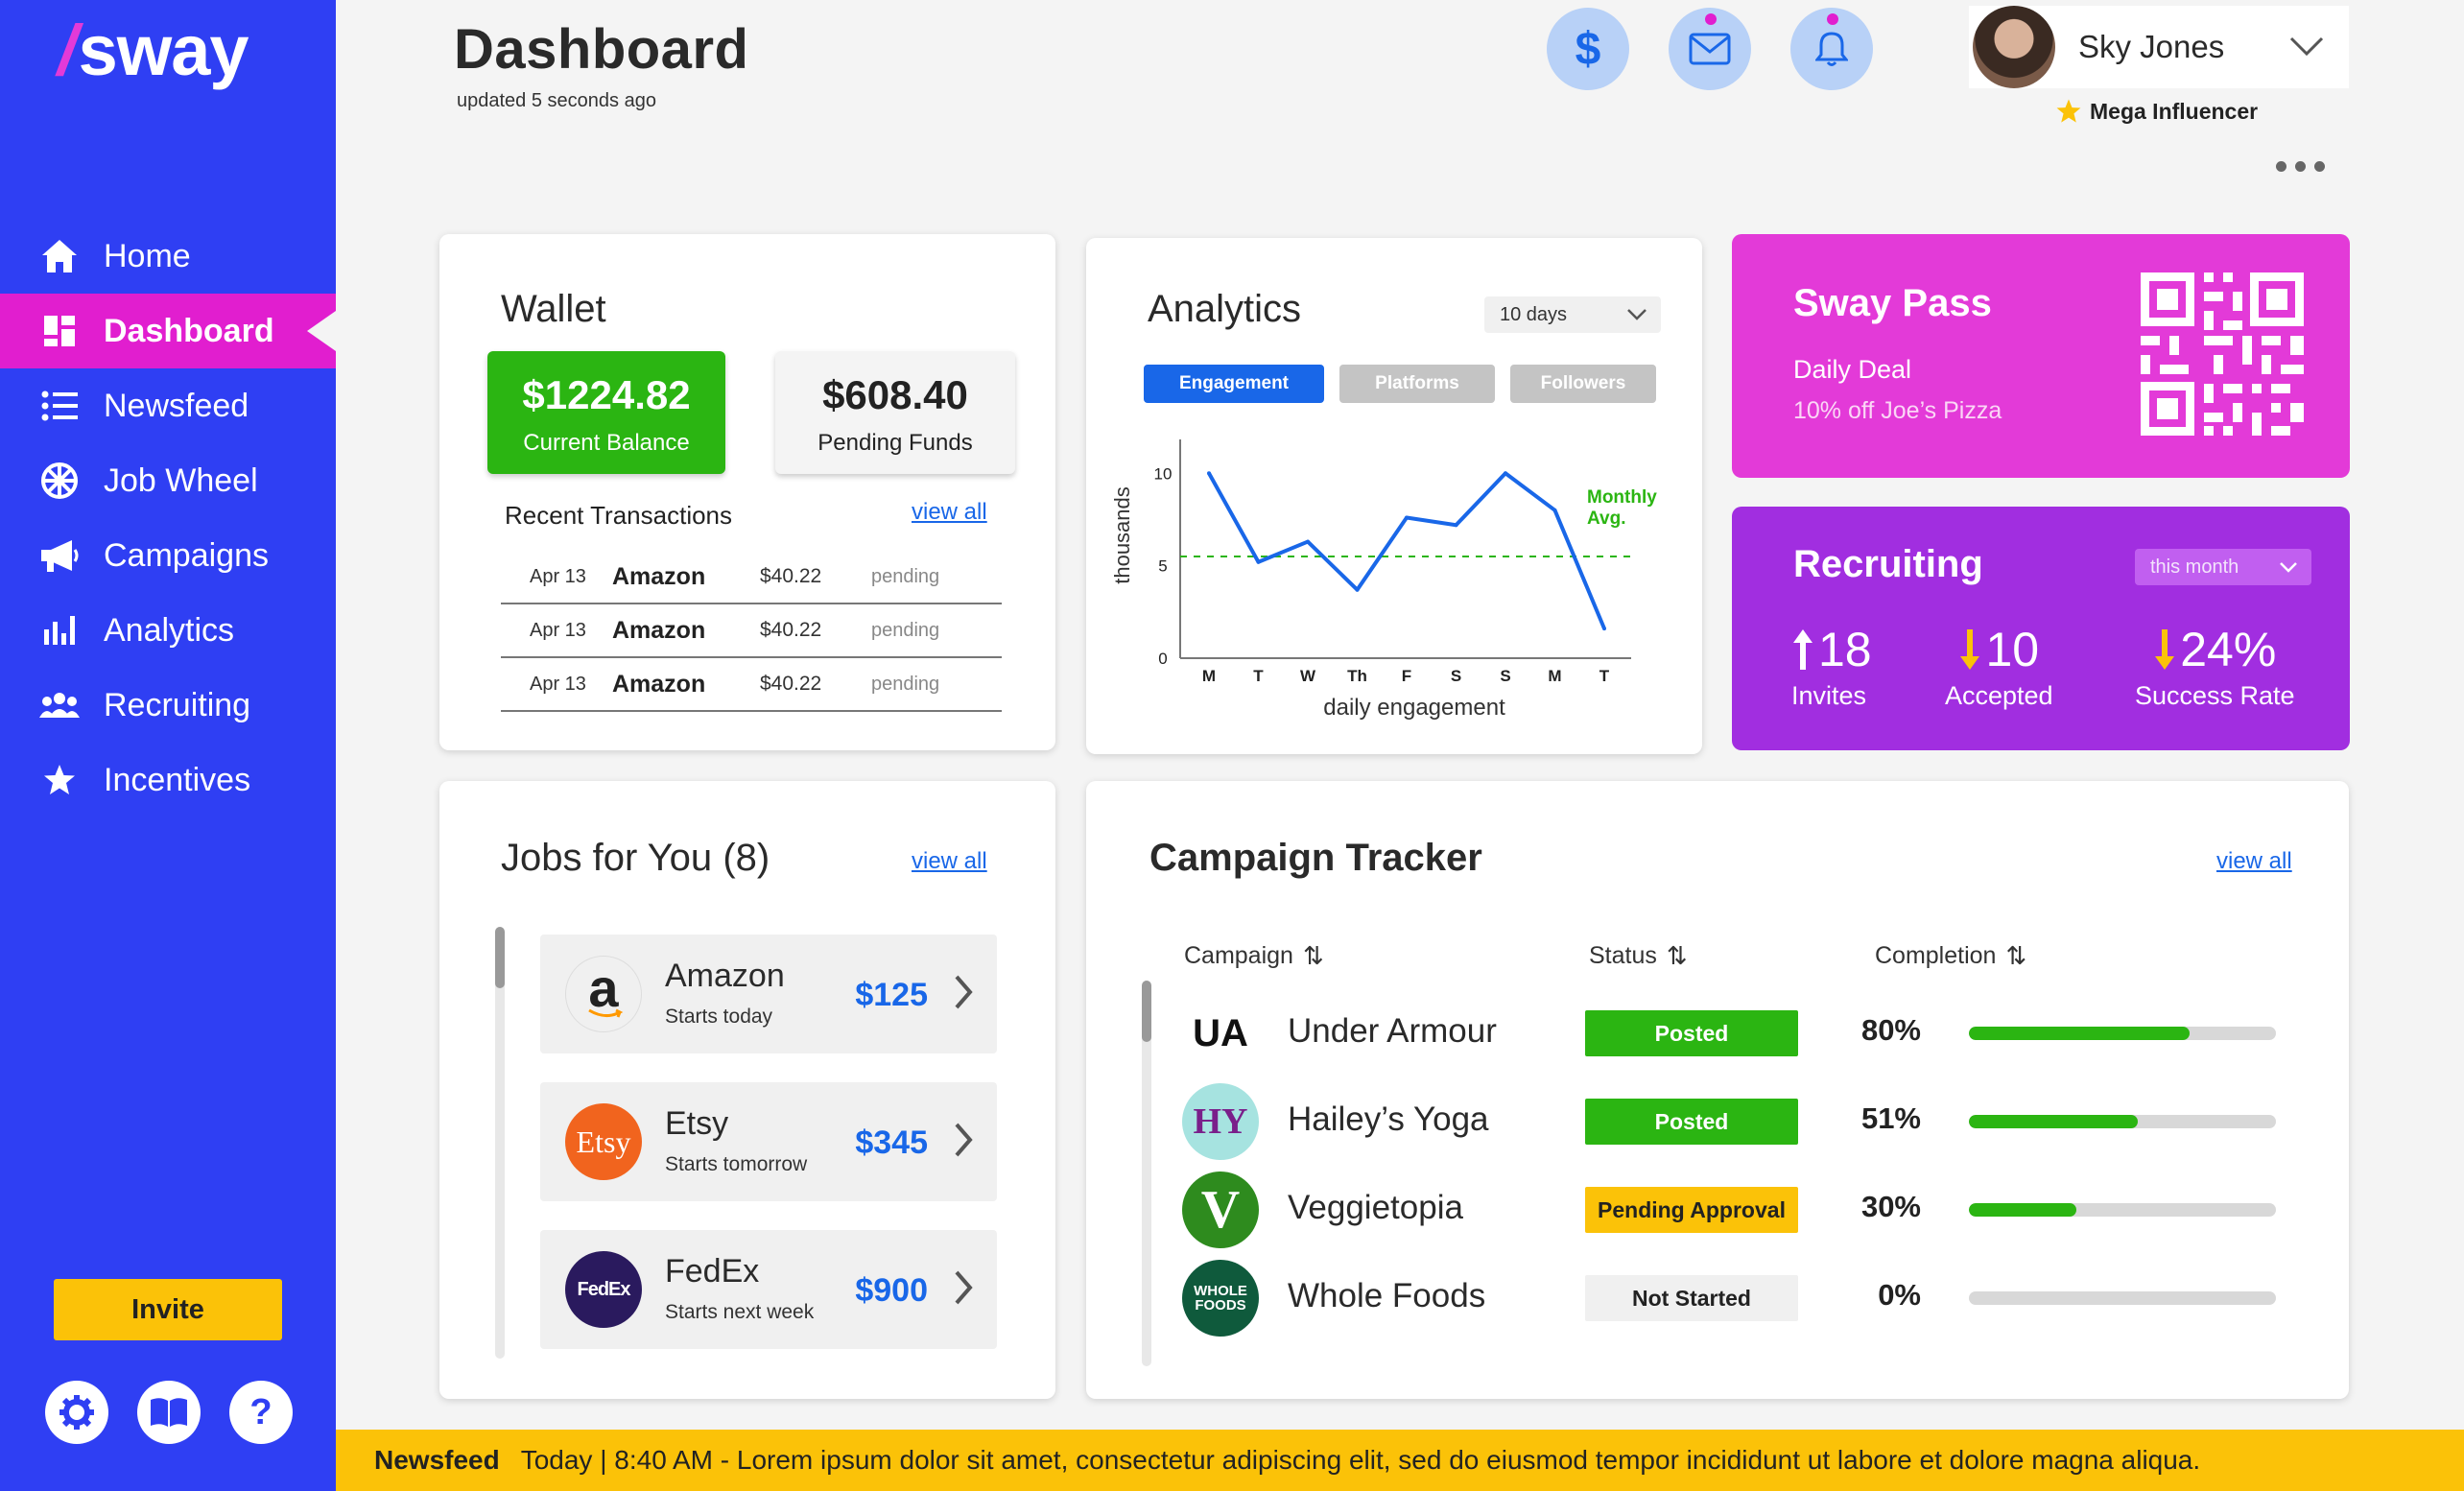  Describe the element at coordinates (59, 256) in the screenshot. I see `home-icon` at that location.